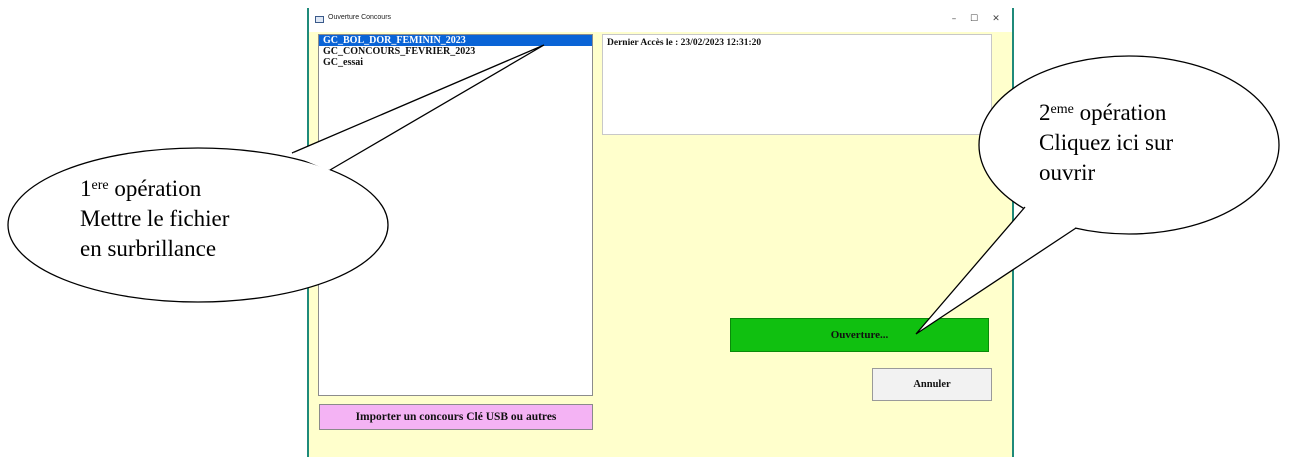 Image resolution: width=1303 pixels, height=457 pixels. Describe the element at coordinates (86, 188) in the screenshot. I see `callout-number: 1` at that location.